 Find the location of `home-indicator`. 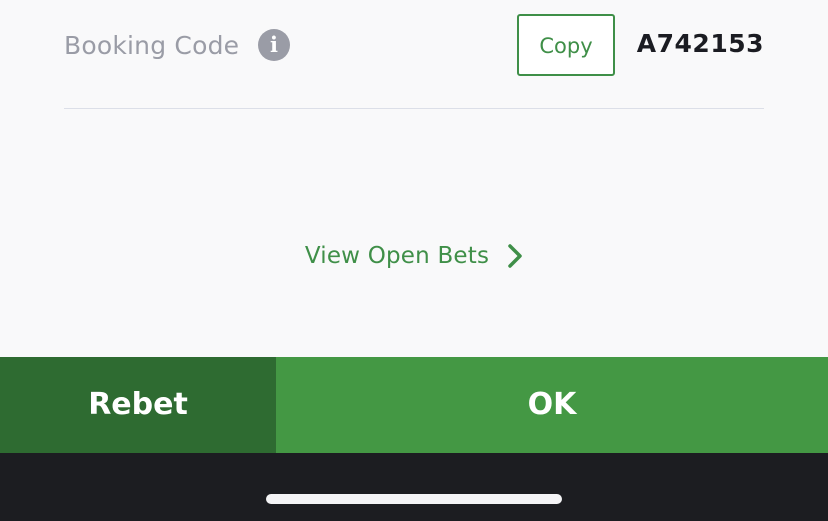

home-indicator is located at coordinates (414, 499).